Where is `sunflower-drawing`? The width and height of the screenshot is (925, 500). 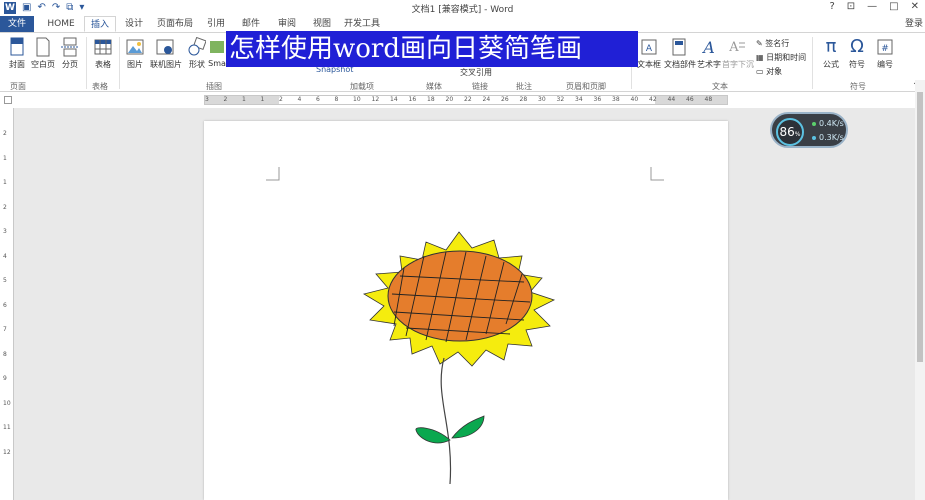
sunflower-drawing is located at coordinates (464, 356).